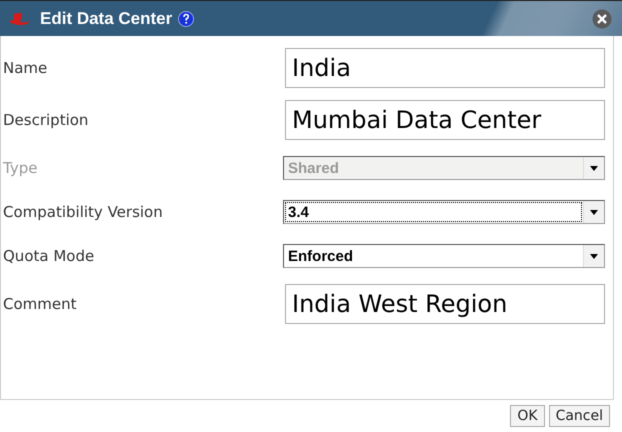 The height and width of the screenshot is (432, 622). Describe the element at coordinates (45, 120) in the screenshot. I see `field-label: Description` at that location.